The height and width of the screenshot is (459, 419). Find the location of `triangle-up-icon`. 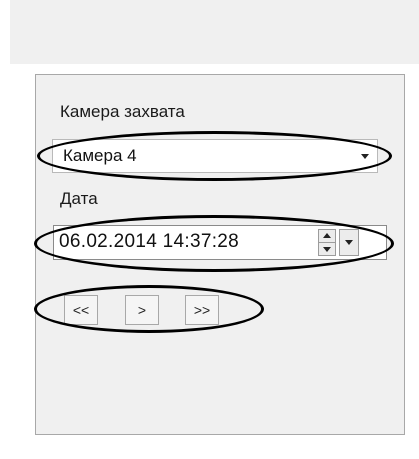

triangle-up-icon is located at coordinates (327, 235).